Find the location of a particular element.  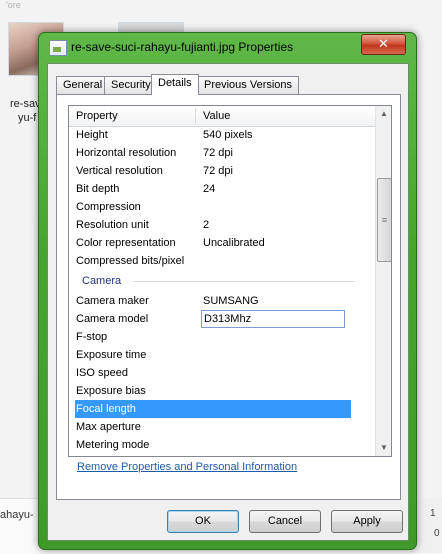

list-item: Camera model D313Mhz is located at coordinates (222, 319).